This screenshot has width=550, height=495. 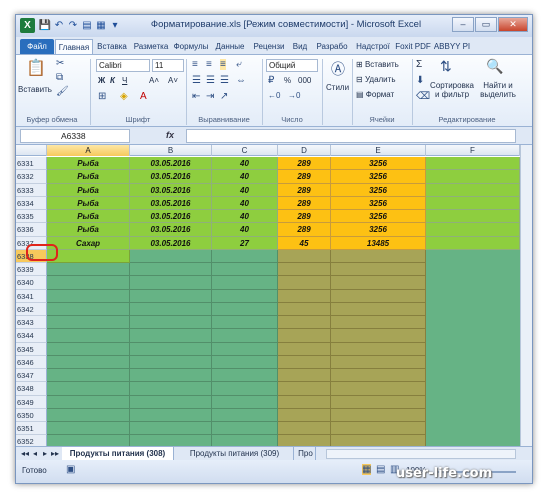 What do you see at coordinates (31, 349) in the screenshot?
I see `row-header: 6345` at bounding box center [31, 349].